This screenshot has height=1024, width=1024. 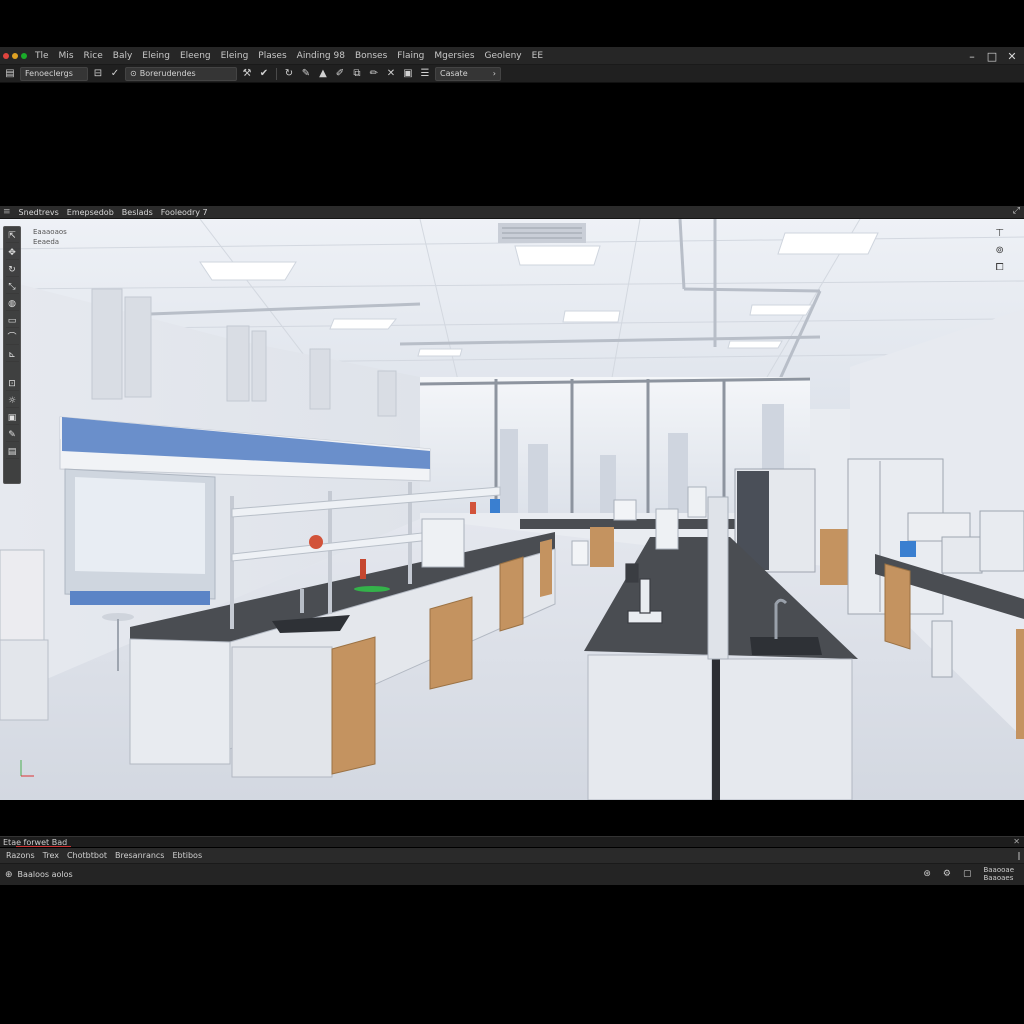 I want to click on menu-item-4: Baly, so click(x=123, y=56).